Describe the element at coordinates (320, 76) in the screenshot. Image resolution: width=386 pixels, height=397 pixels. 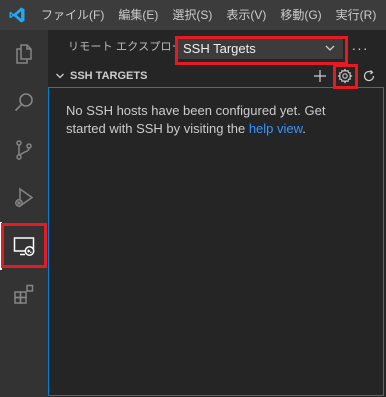
I see `add-icon` at that location.